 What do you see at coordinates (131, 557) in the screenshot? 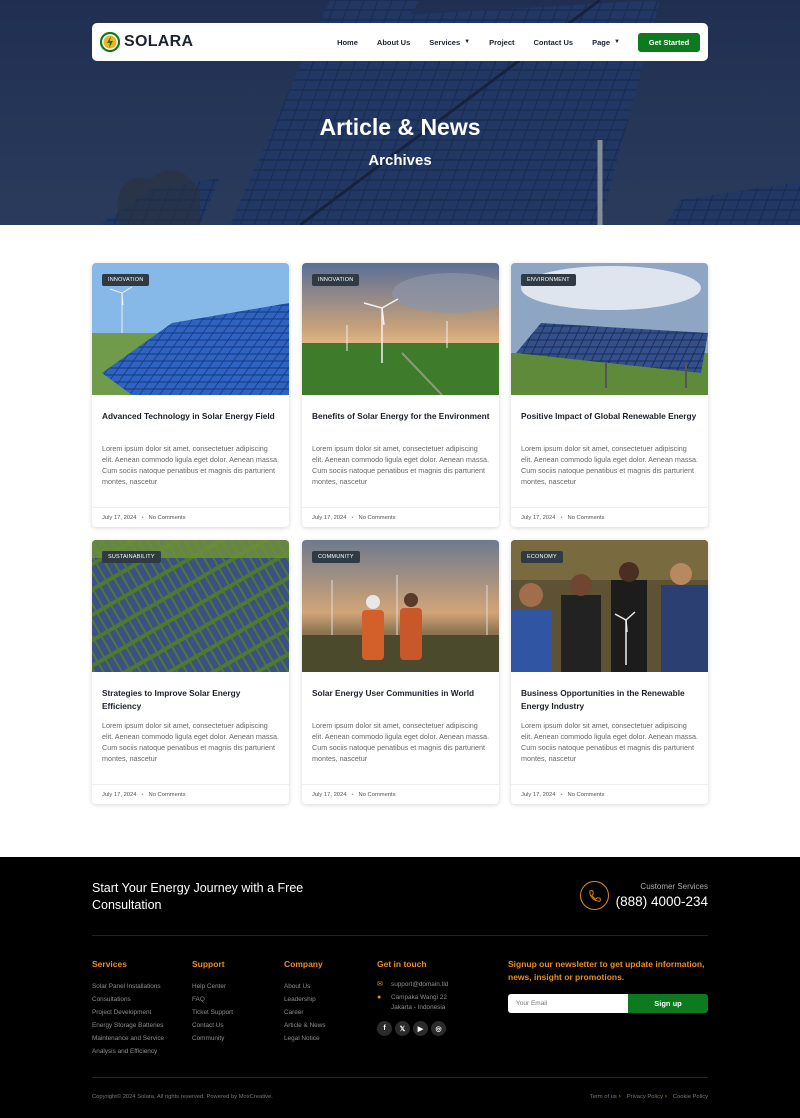
I see `category-badge: SUSTAINABILITY` at bounding box center [131, 557].